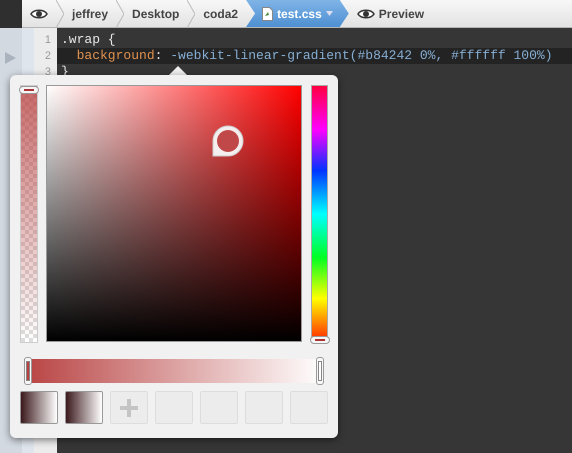  What do you see at coordinates (319, 214) in the screenshot?
I see `hue-slider` at bounding box center [319, 214].